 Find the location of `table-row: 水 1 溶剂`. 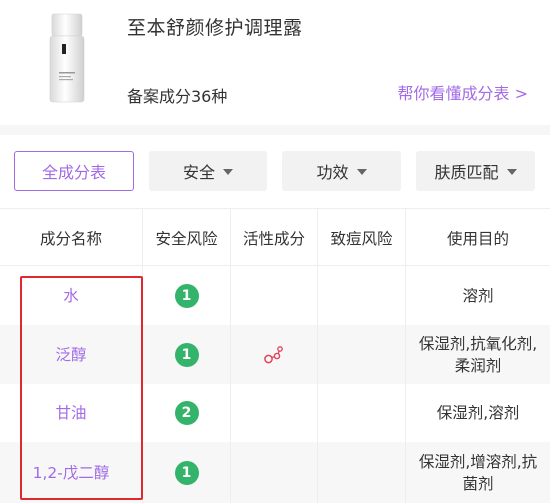

table-row: 水 1 溶剂 is located at coordinates (275, 295).